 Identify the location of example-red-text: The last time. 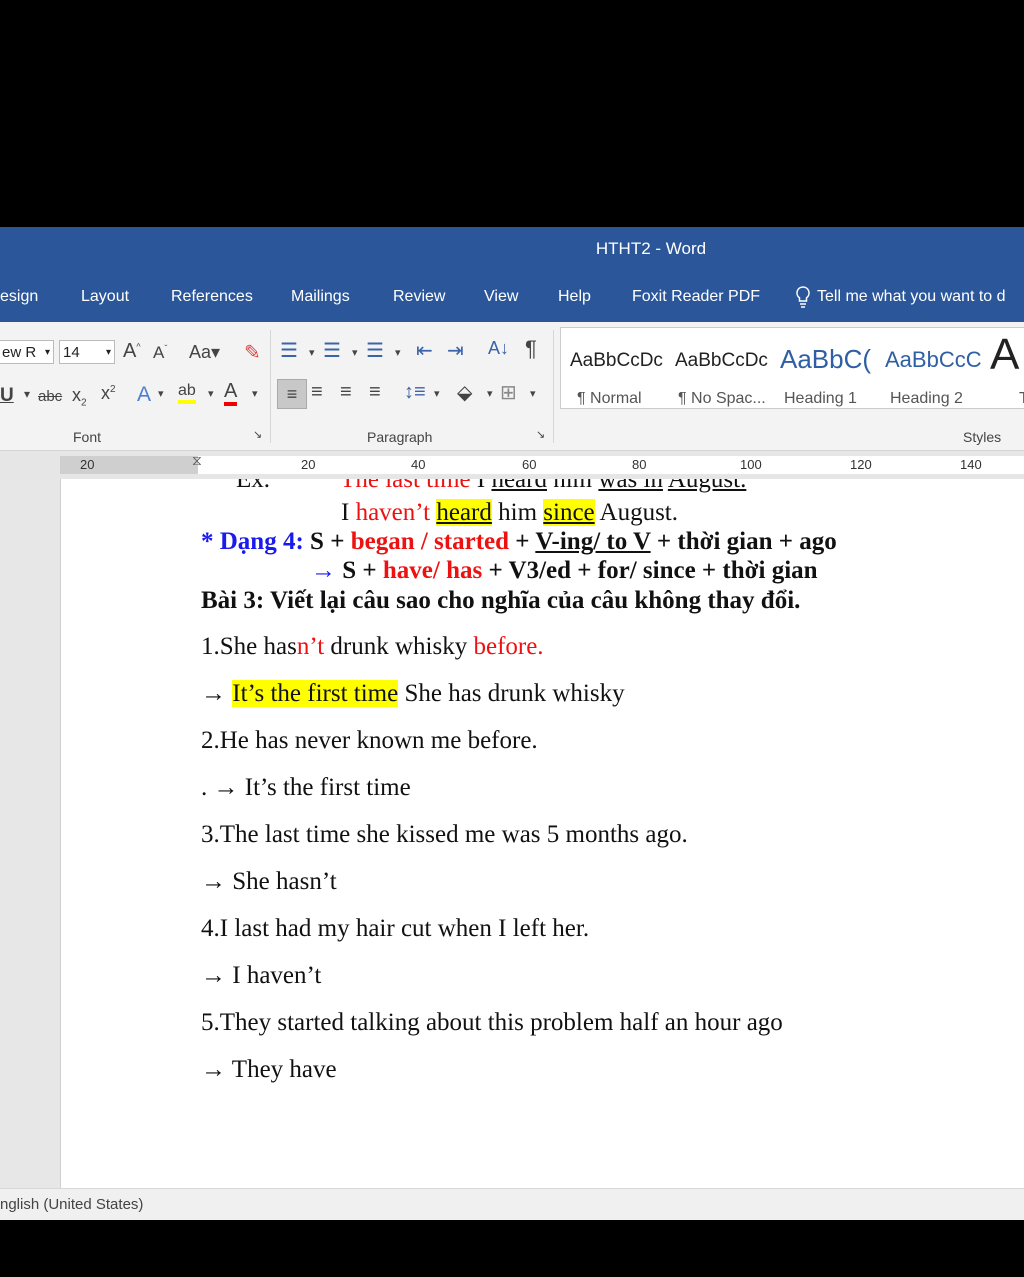
(405, 486).